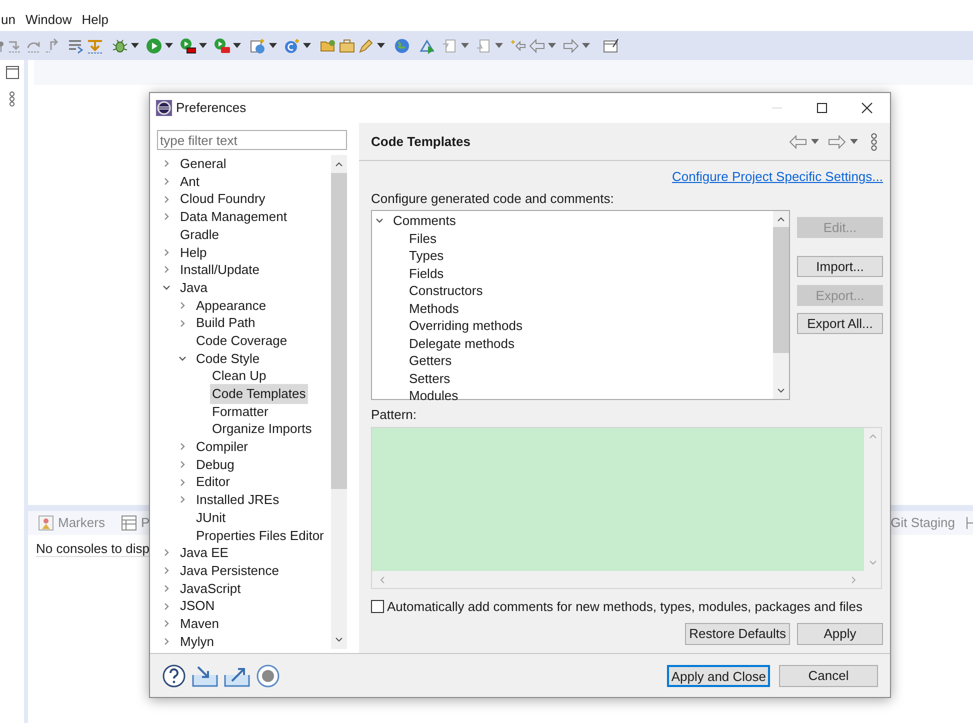  Describe the element at coordinates (426, 256) in the screenshot. I see `tree-item: Types` at that location.